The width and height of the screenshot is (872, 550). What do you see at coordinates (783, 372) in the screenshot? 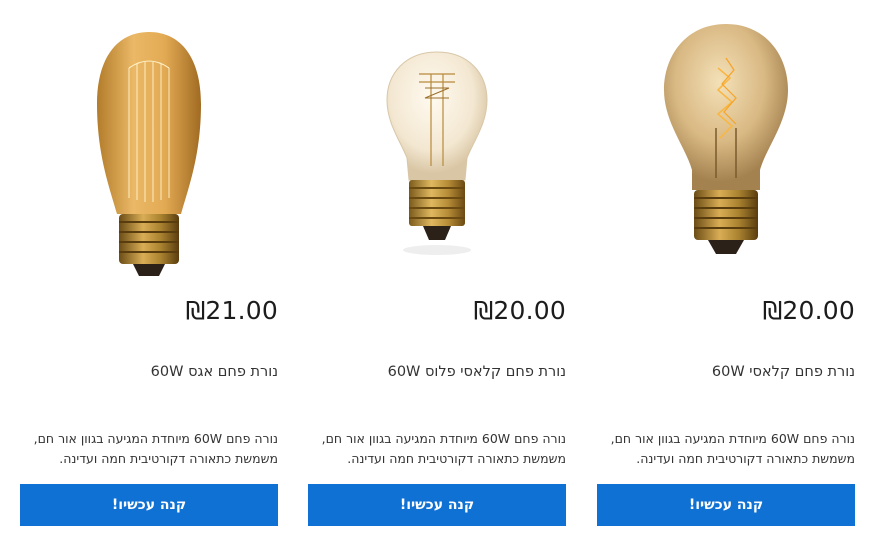
I see `product-title: נורת פחם קלאסי 60W` at bounding box center [783, 372].